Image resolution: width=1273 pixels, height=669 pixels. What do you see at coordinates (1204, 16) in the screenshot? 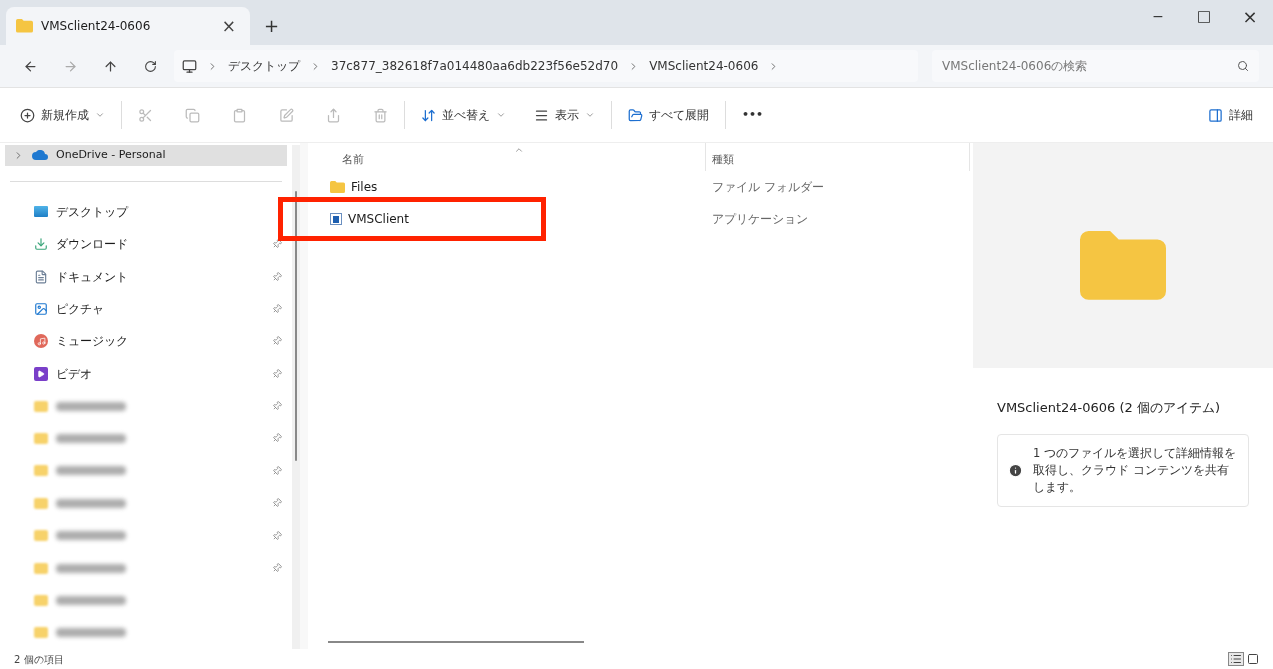
I see `maximize-button: □` at bounding box center [1204, 16].